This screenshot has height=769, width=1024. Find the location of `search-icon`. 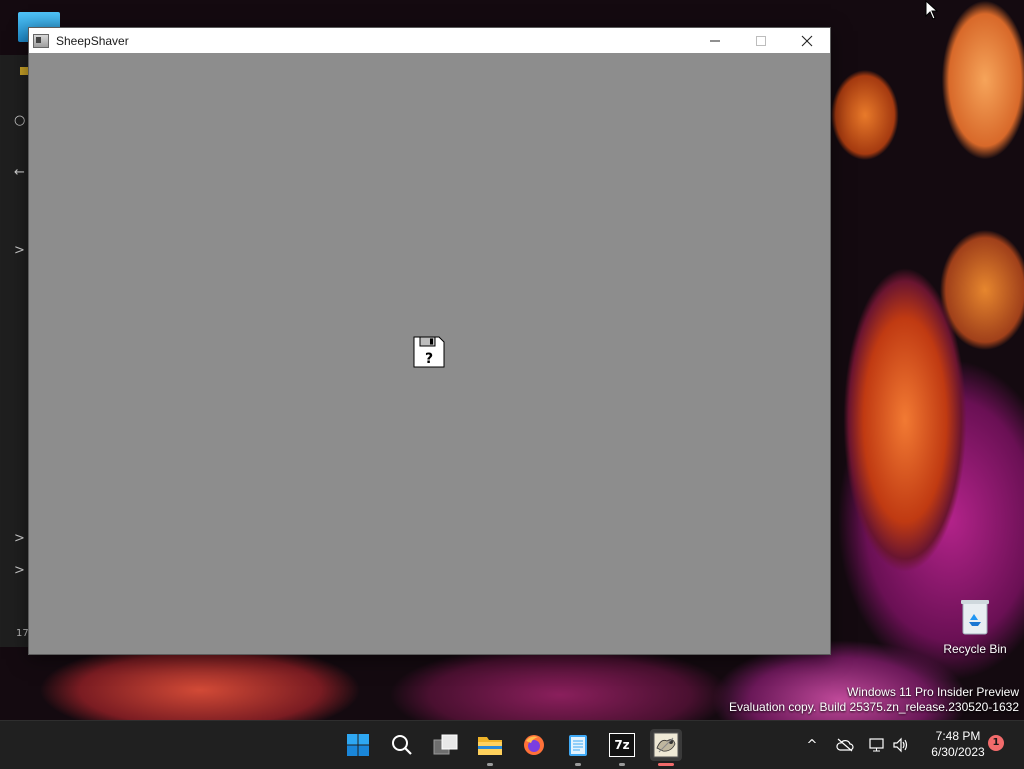

search-icon is located at coordinates (402, 745).